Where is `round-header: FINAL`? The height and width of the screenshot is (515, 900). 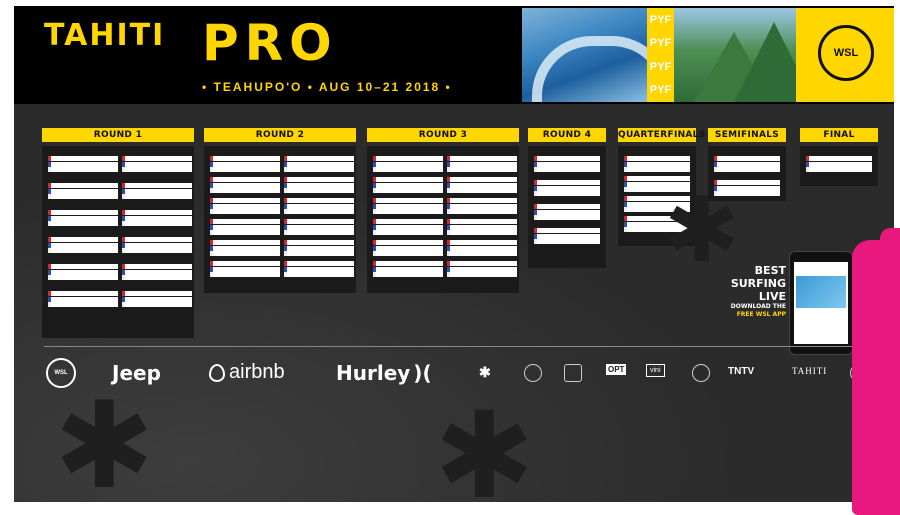 round-header: FINAL is located at coordinates (839, 135).